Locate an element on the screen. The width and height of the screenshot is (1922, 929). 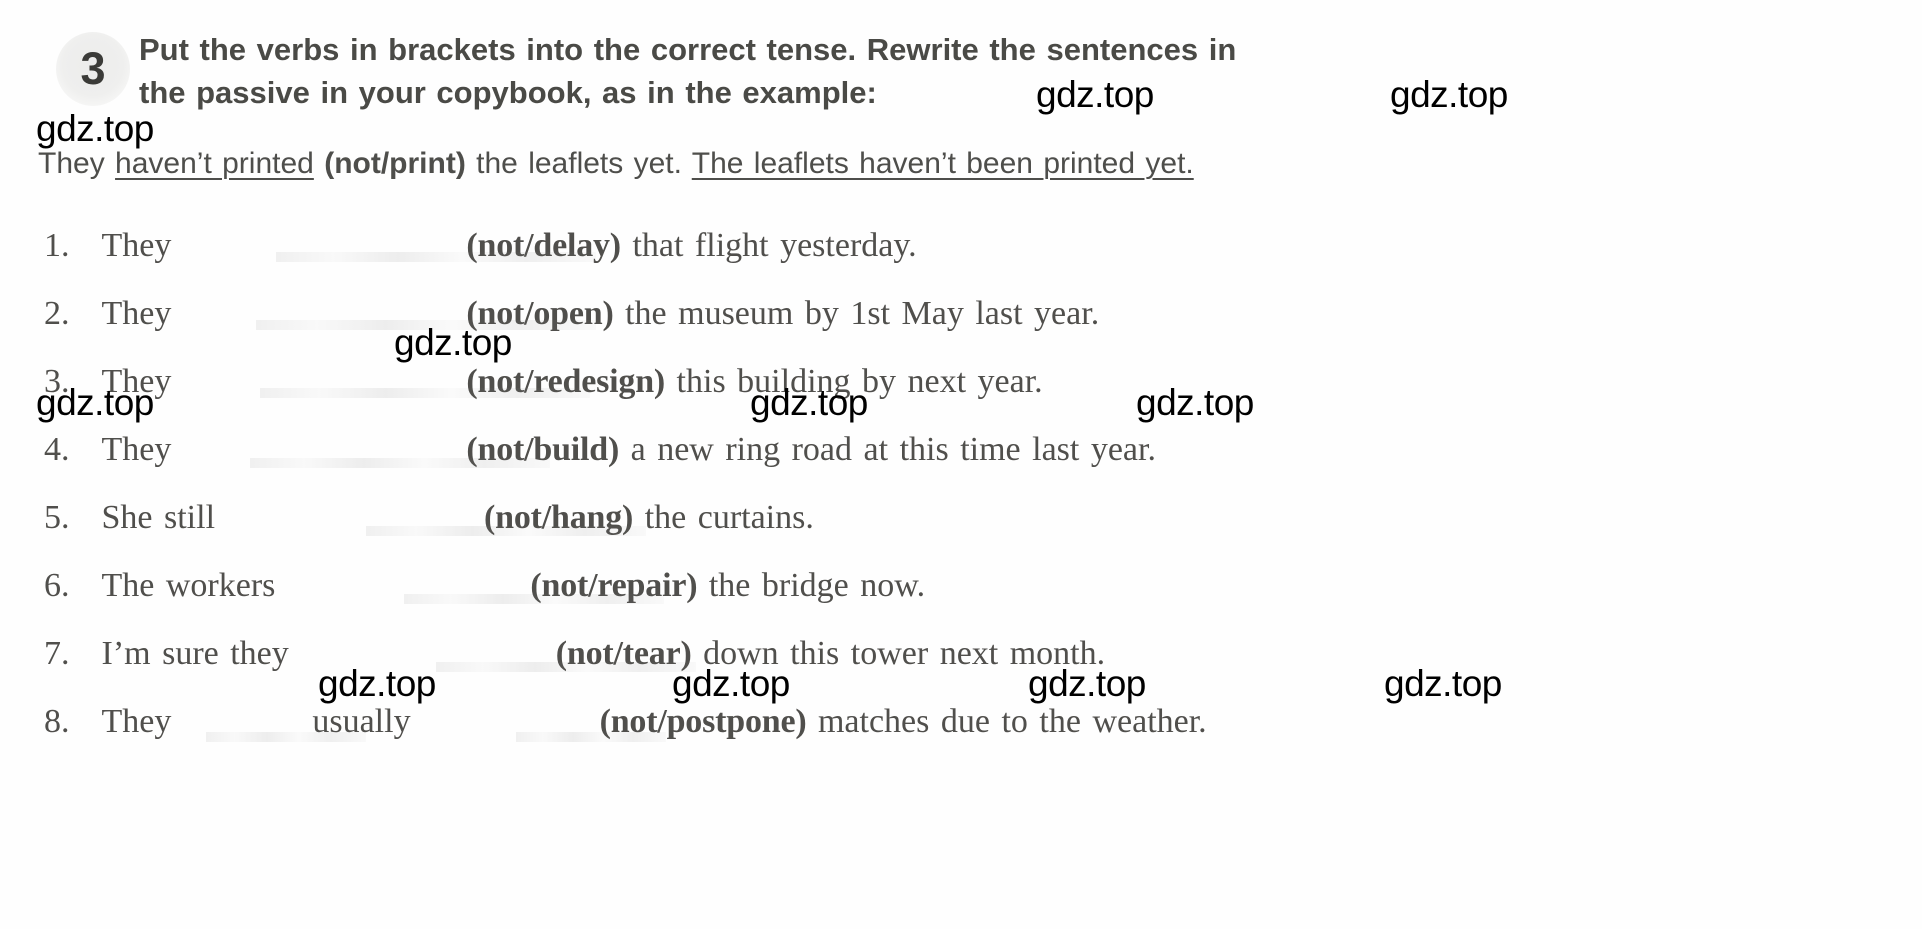
item-verb-cue: (not/delay) is located at coordinates (543, 245).